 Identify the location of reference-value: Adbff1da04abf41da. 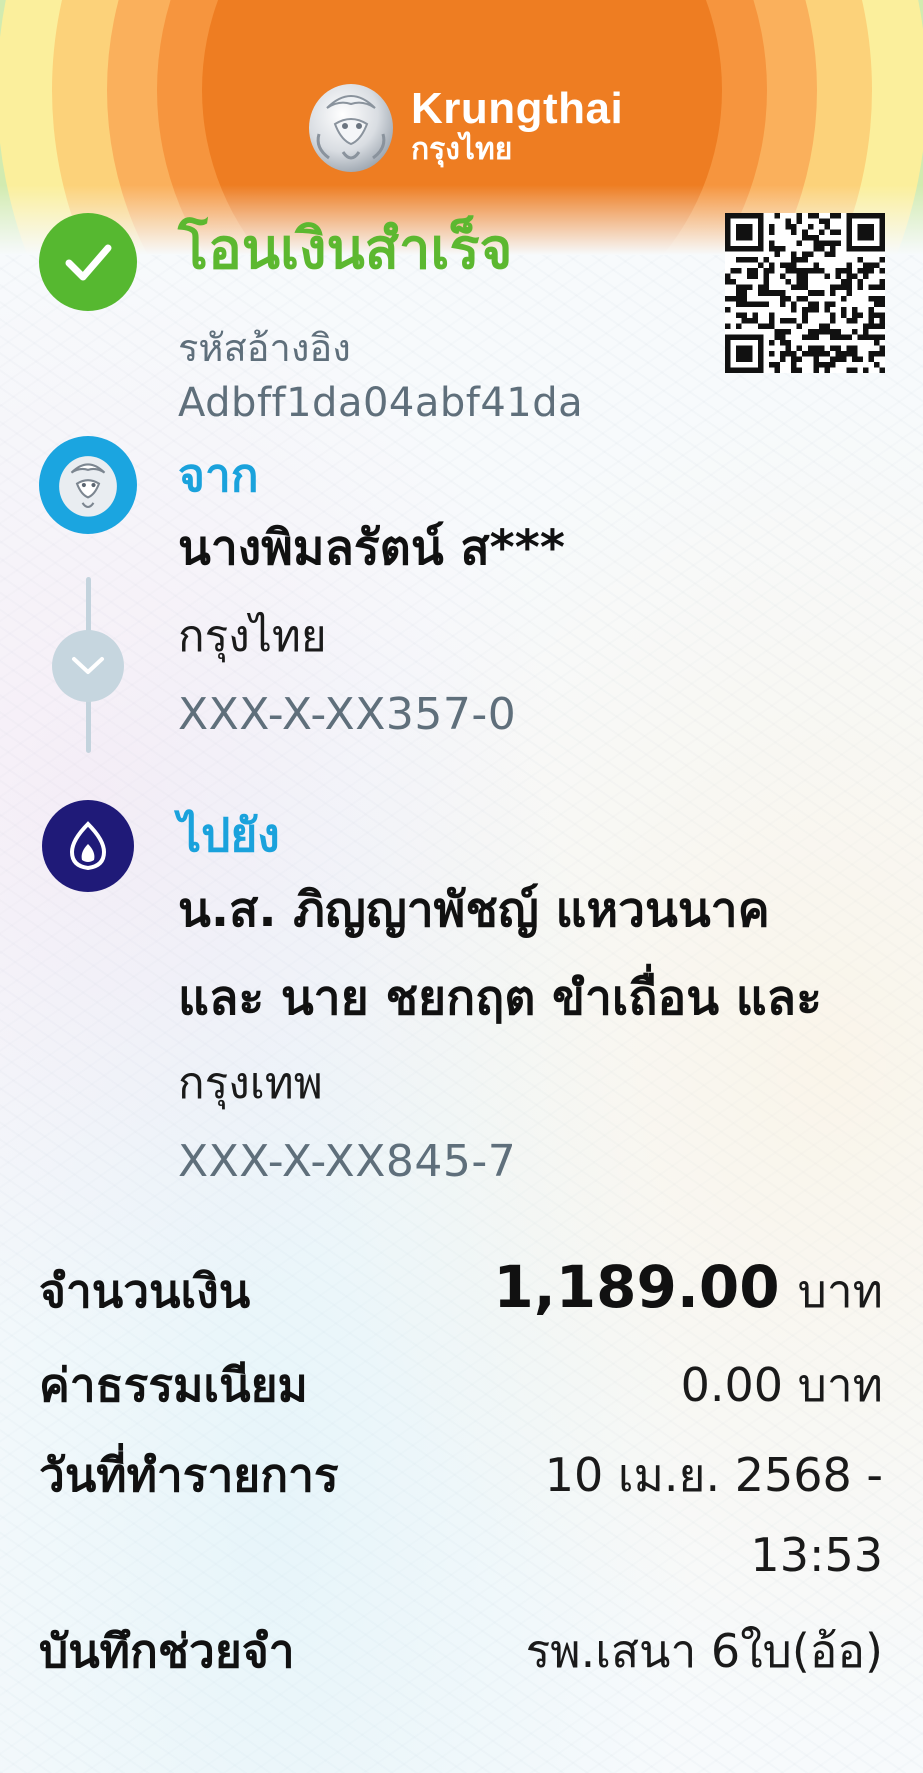
(381, 403).